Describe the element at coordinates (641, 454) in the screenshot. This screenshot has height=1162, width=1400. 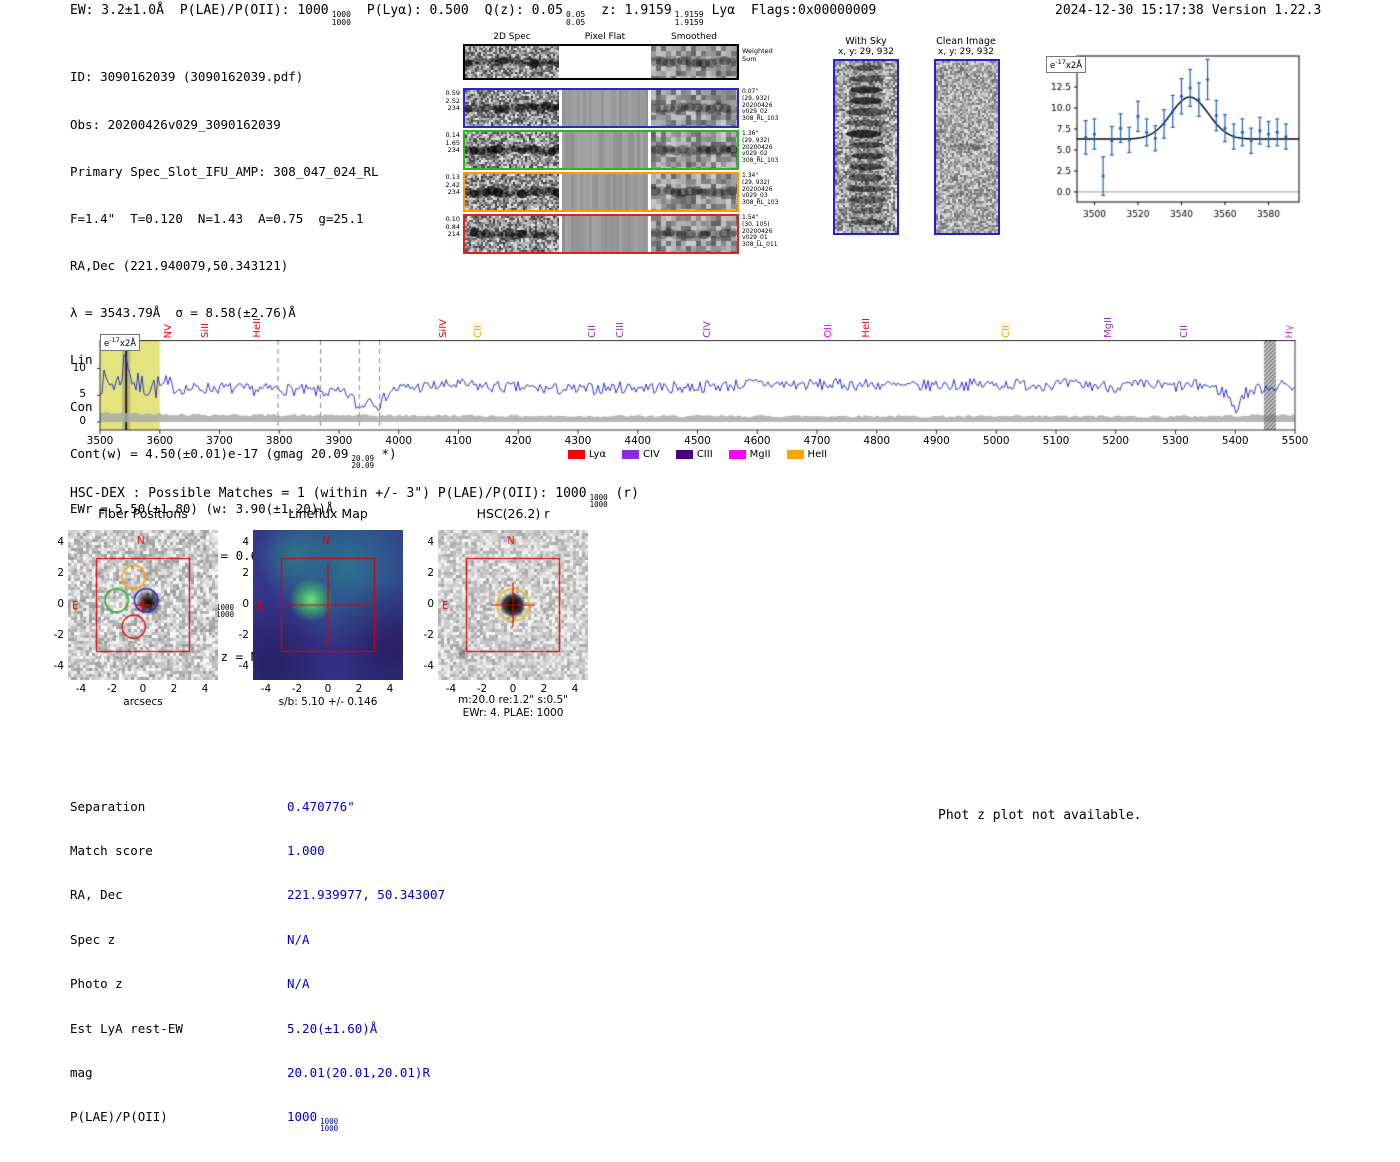
I see `legend-item-civ: CIV` at that location.